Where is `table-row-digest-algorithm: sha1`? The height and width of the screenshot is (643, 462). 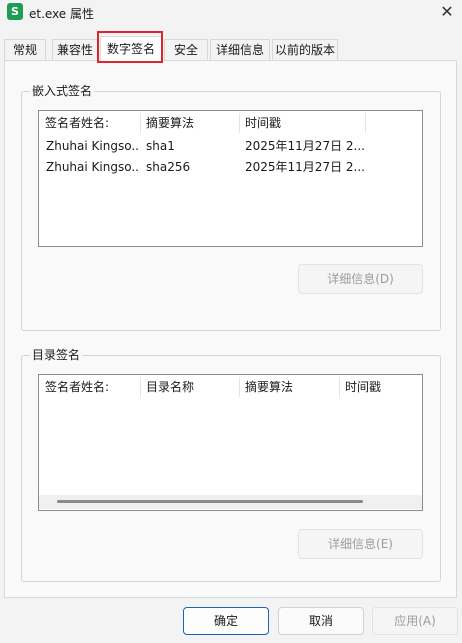
table-row-digest-algorithm: sha1 is located at coordinates (189, 146).